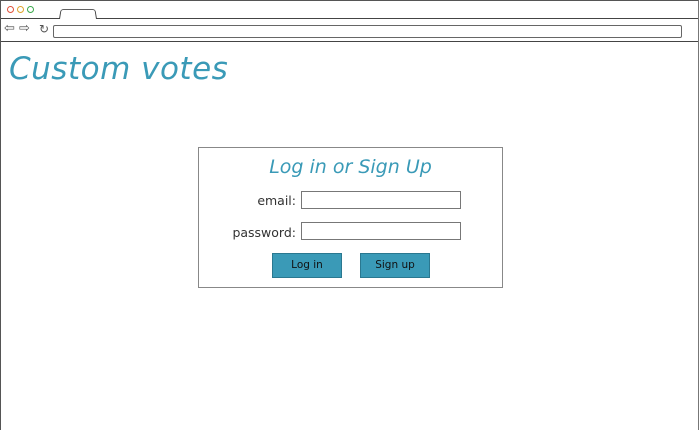  Describe the element at coordinates (20, 9) in the screenshot. I see `minimize-window-dot` at that location.